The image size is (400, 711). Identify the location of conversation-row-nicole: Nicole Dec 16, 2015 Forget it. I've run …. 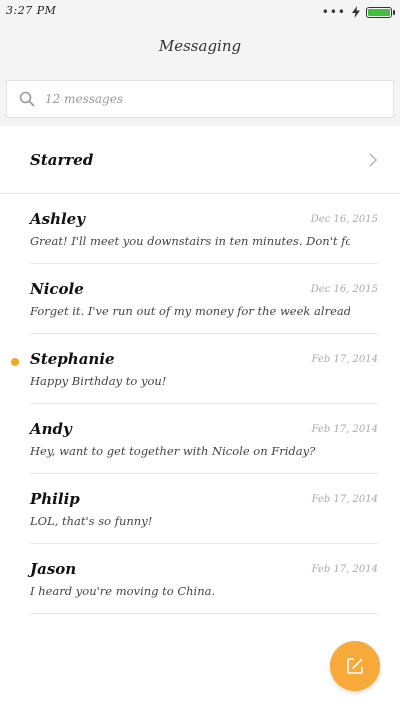
(200, 299).